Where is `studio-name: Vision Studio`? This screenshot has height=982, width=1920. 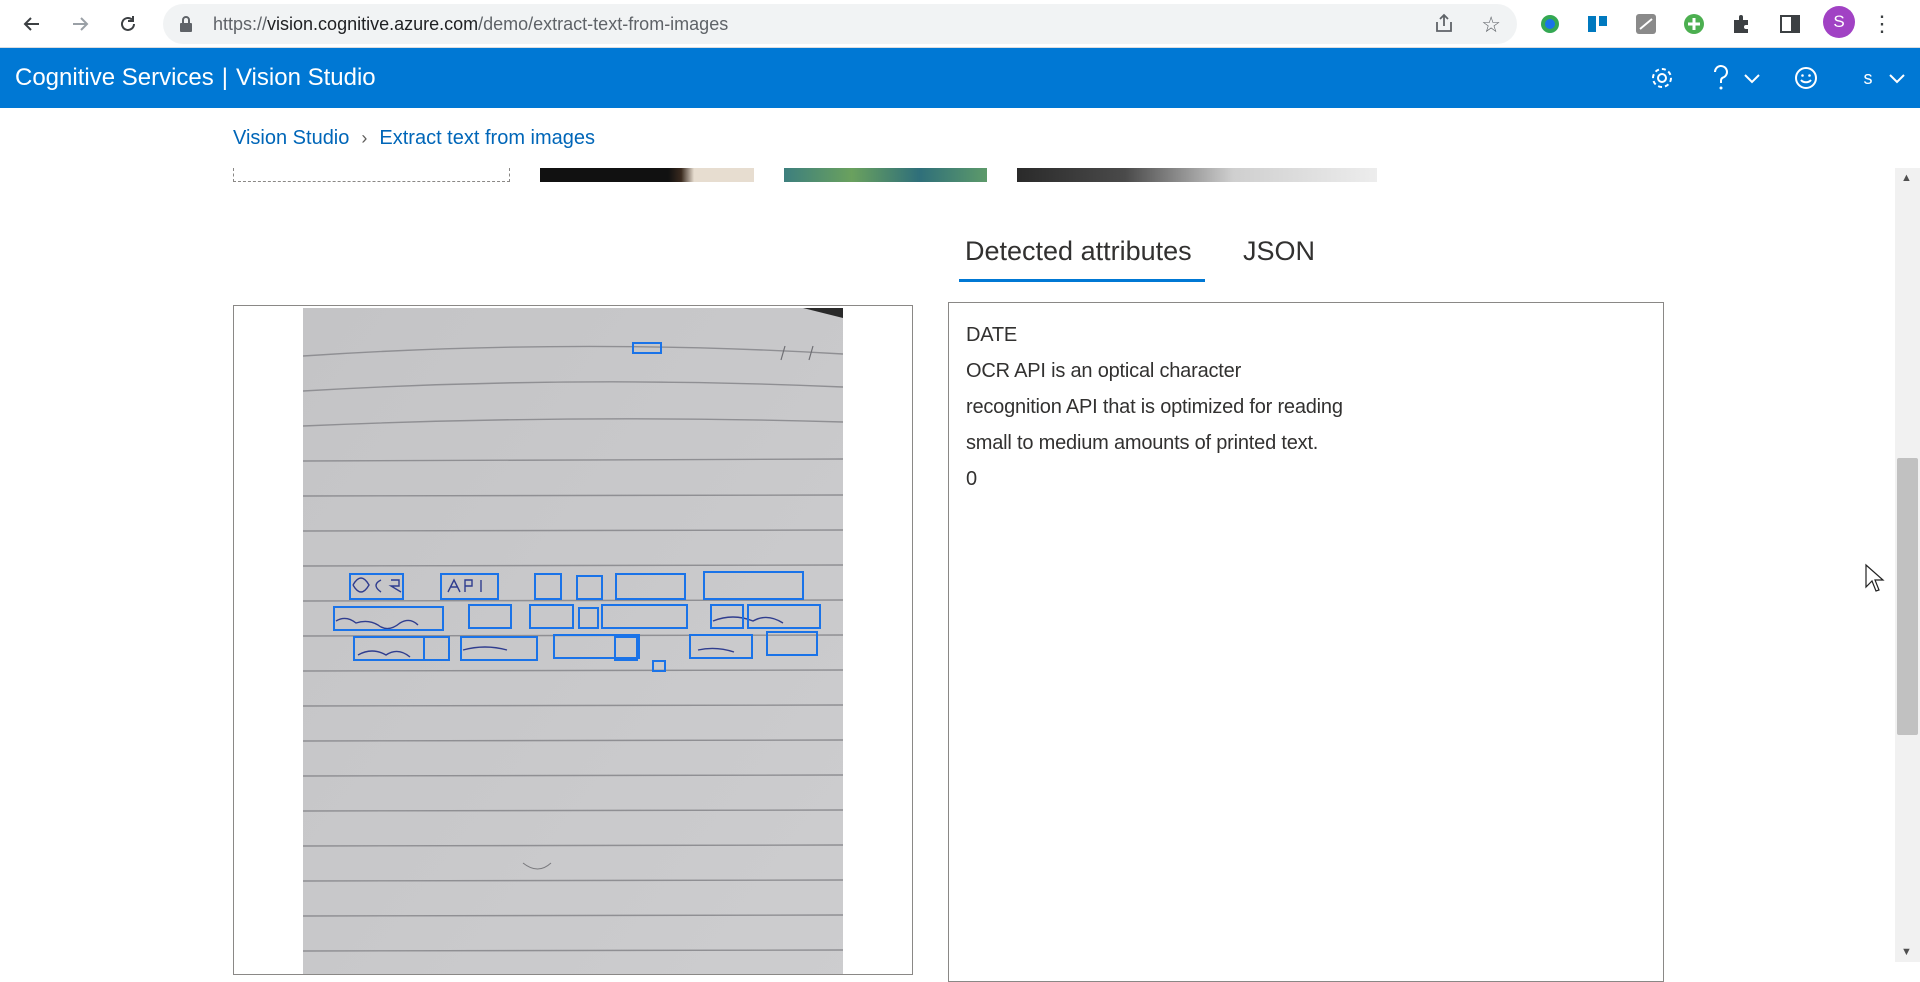 studio-name: Vision Studio is located at coordinates (305, 77).